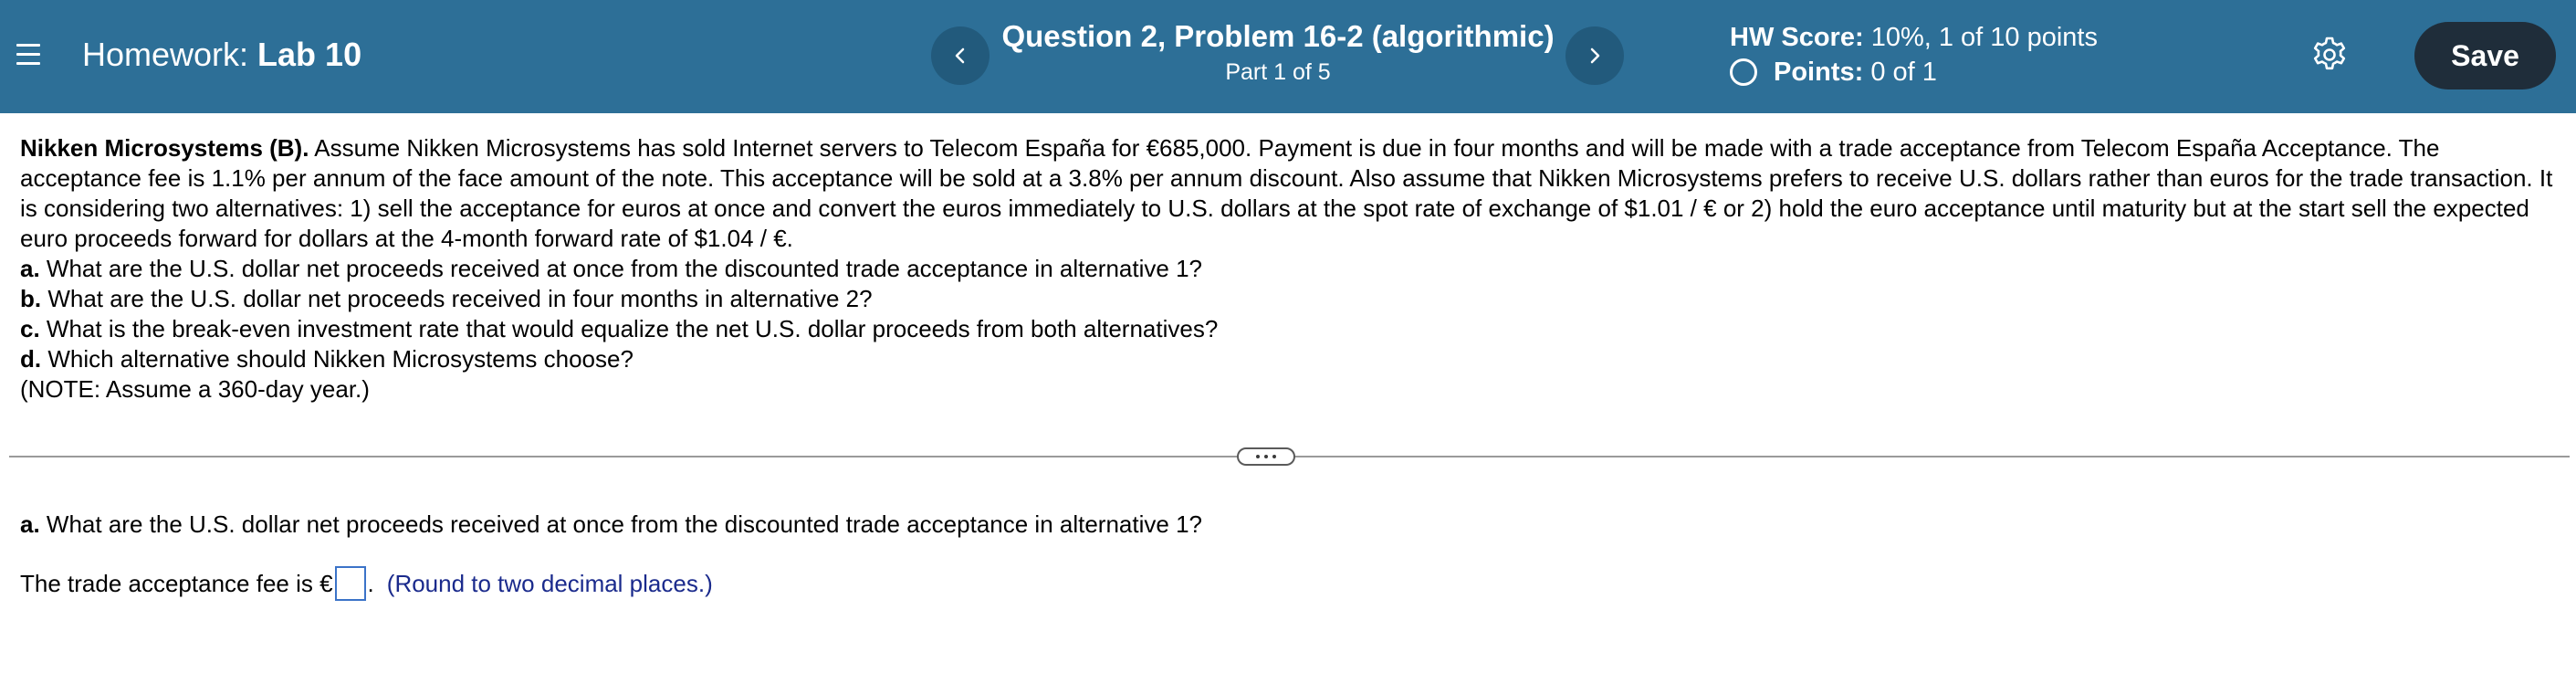 The image size is (2576, 694). I want to click on points-display: Points: 0 of 1, so click(1833, 72).